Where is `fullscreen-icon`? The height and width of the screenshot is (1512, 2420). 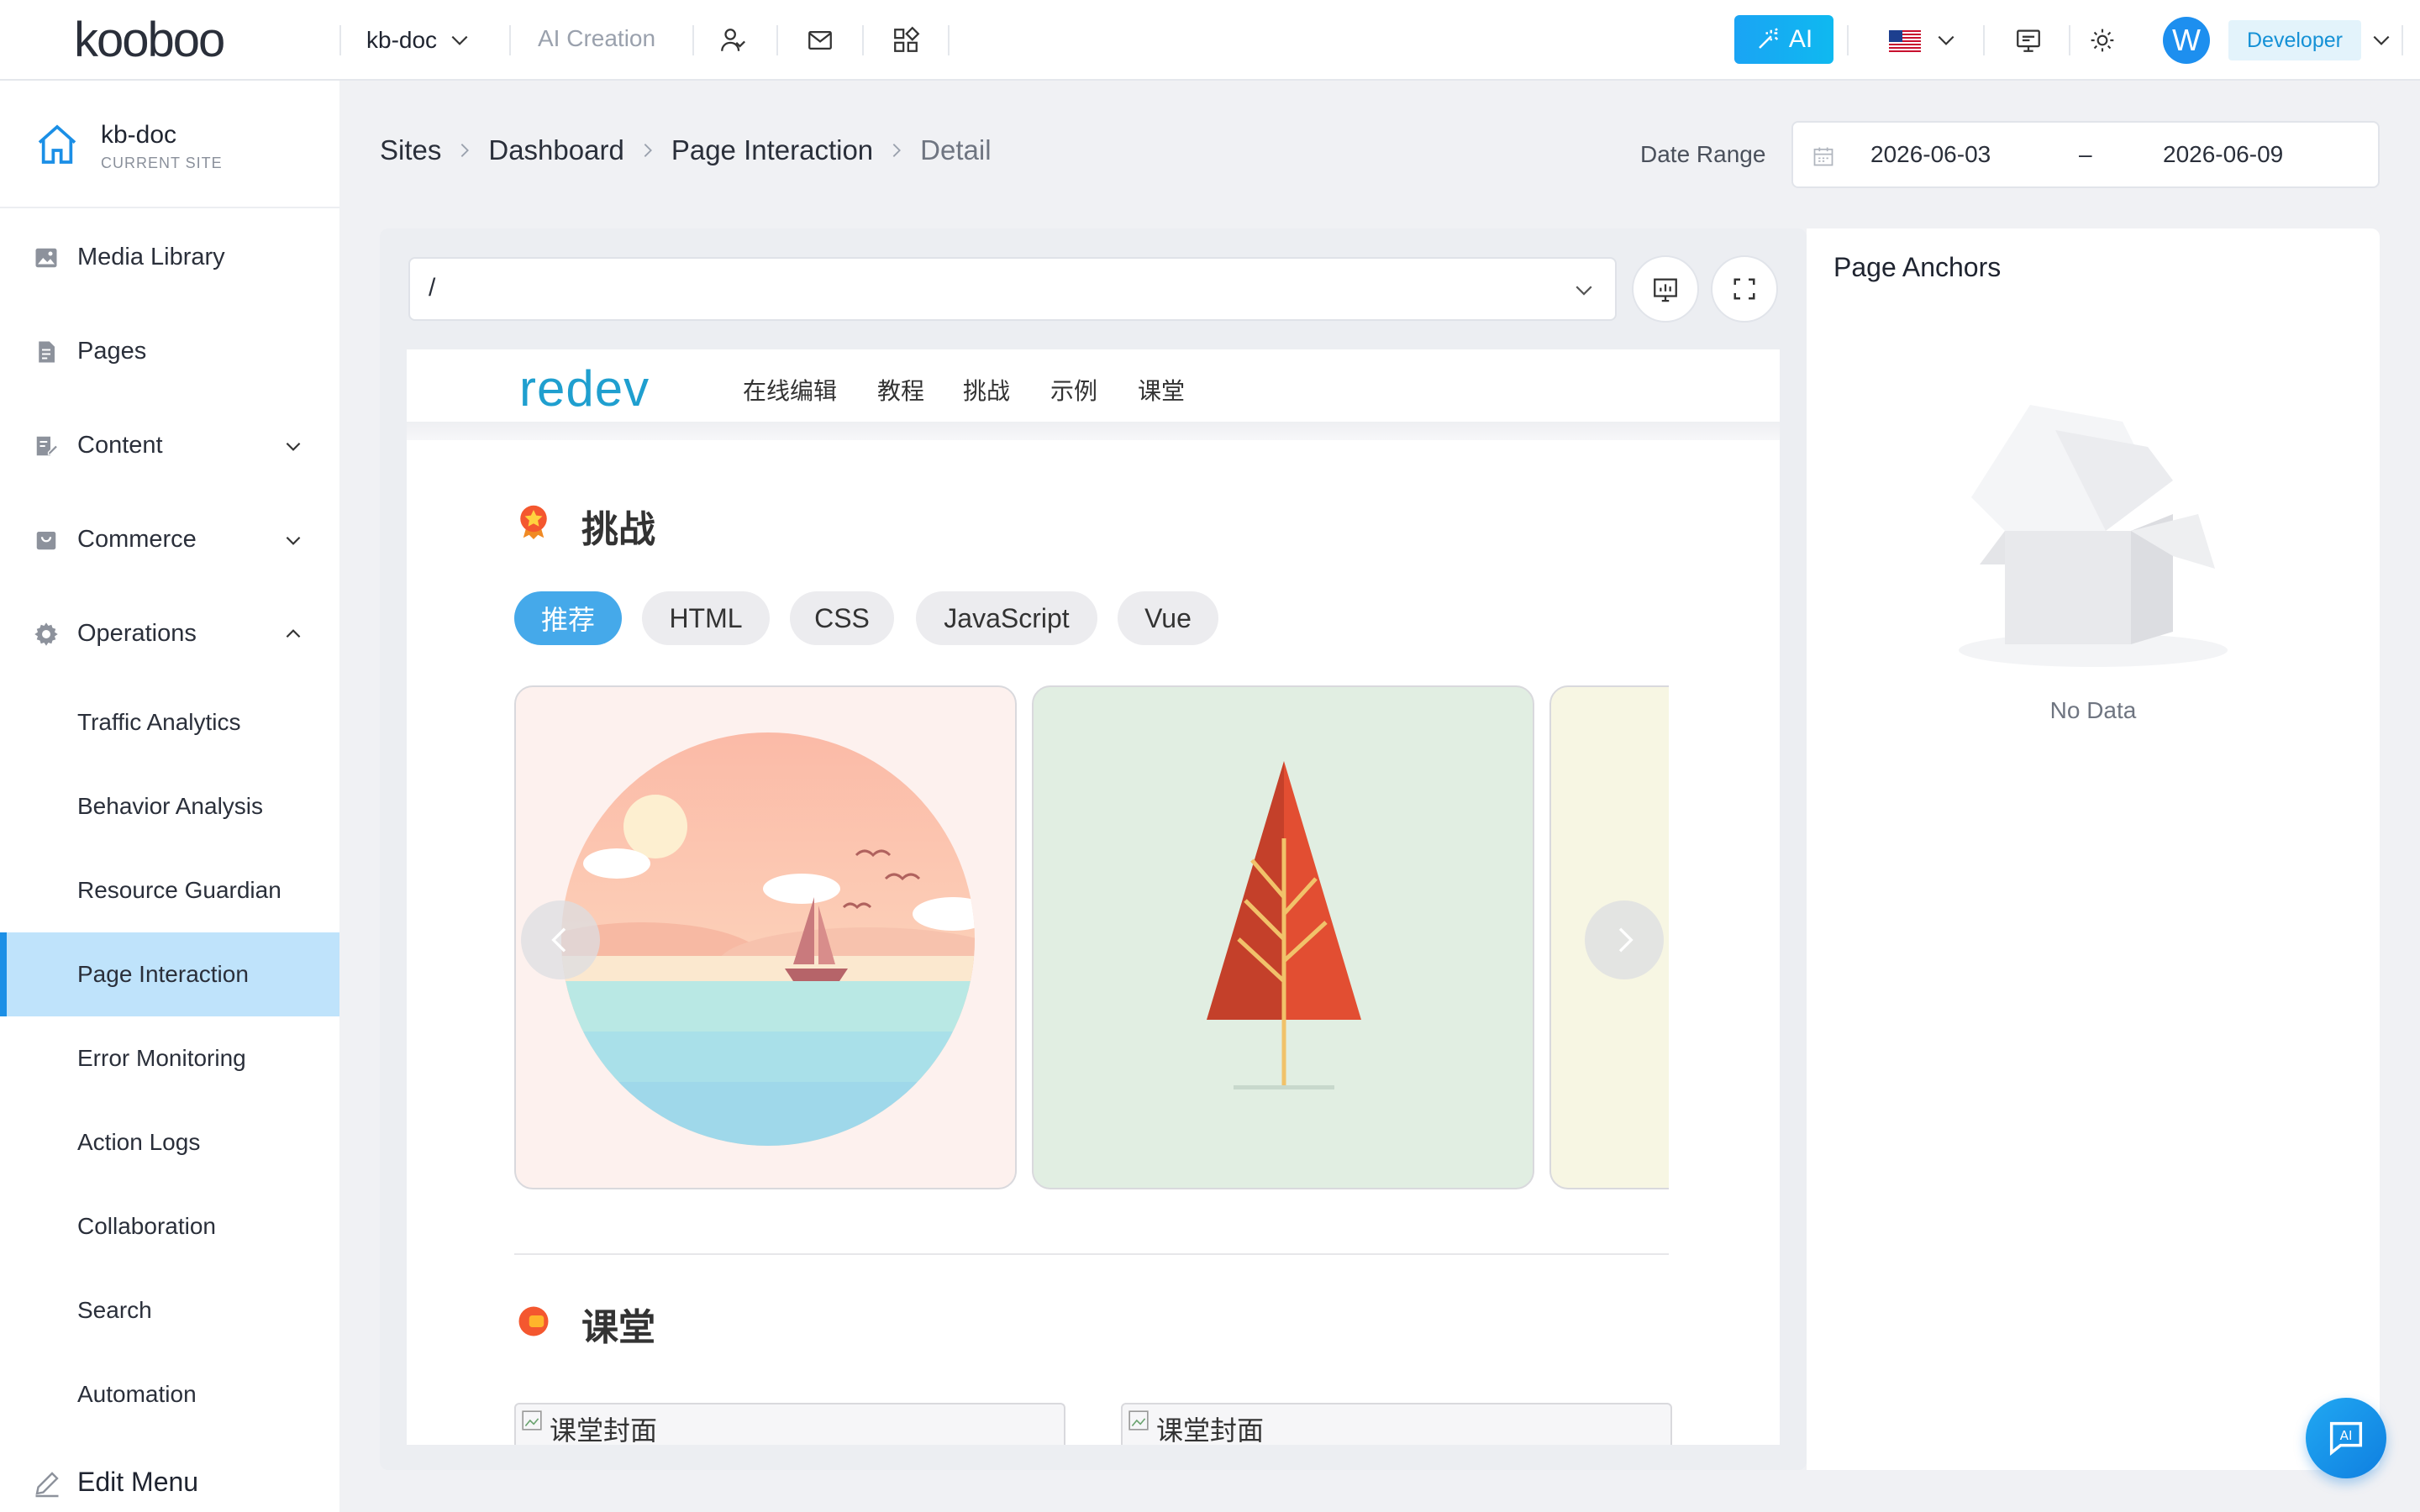 fullscreen-icon is located at coordinates (1744, 289).